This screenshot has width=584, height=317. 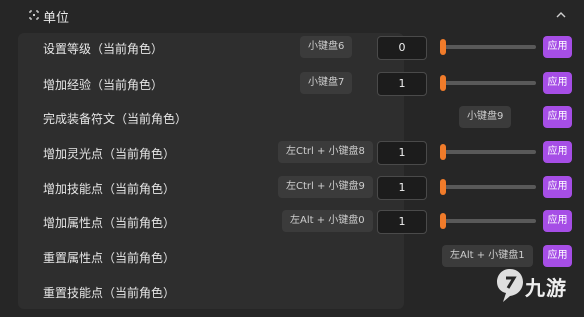 What do you see at coordinates (103, 85) in the screenshot?
I see `option-label: 增加经验（当前角色）` at bounding box center [103, 85].